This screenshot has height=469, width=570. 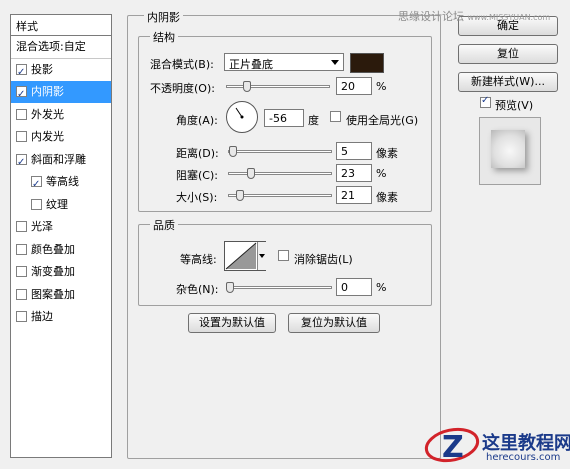 I want to click on style-list-item: 光泽, so click(x=61, y=227).